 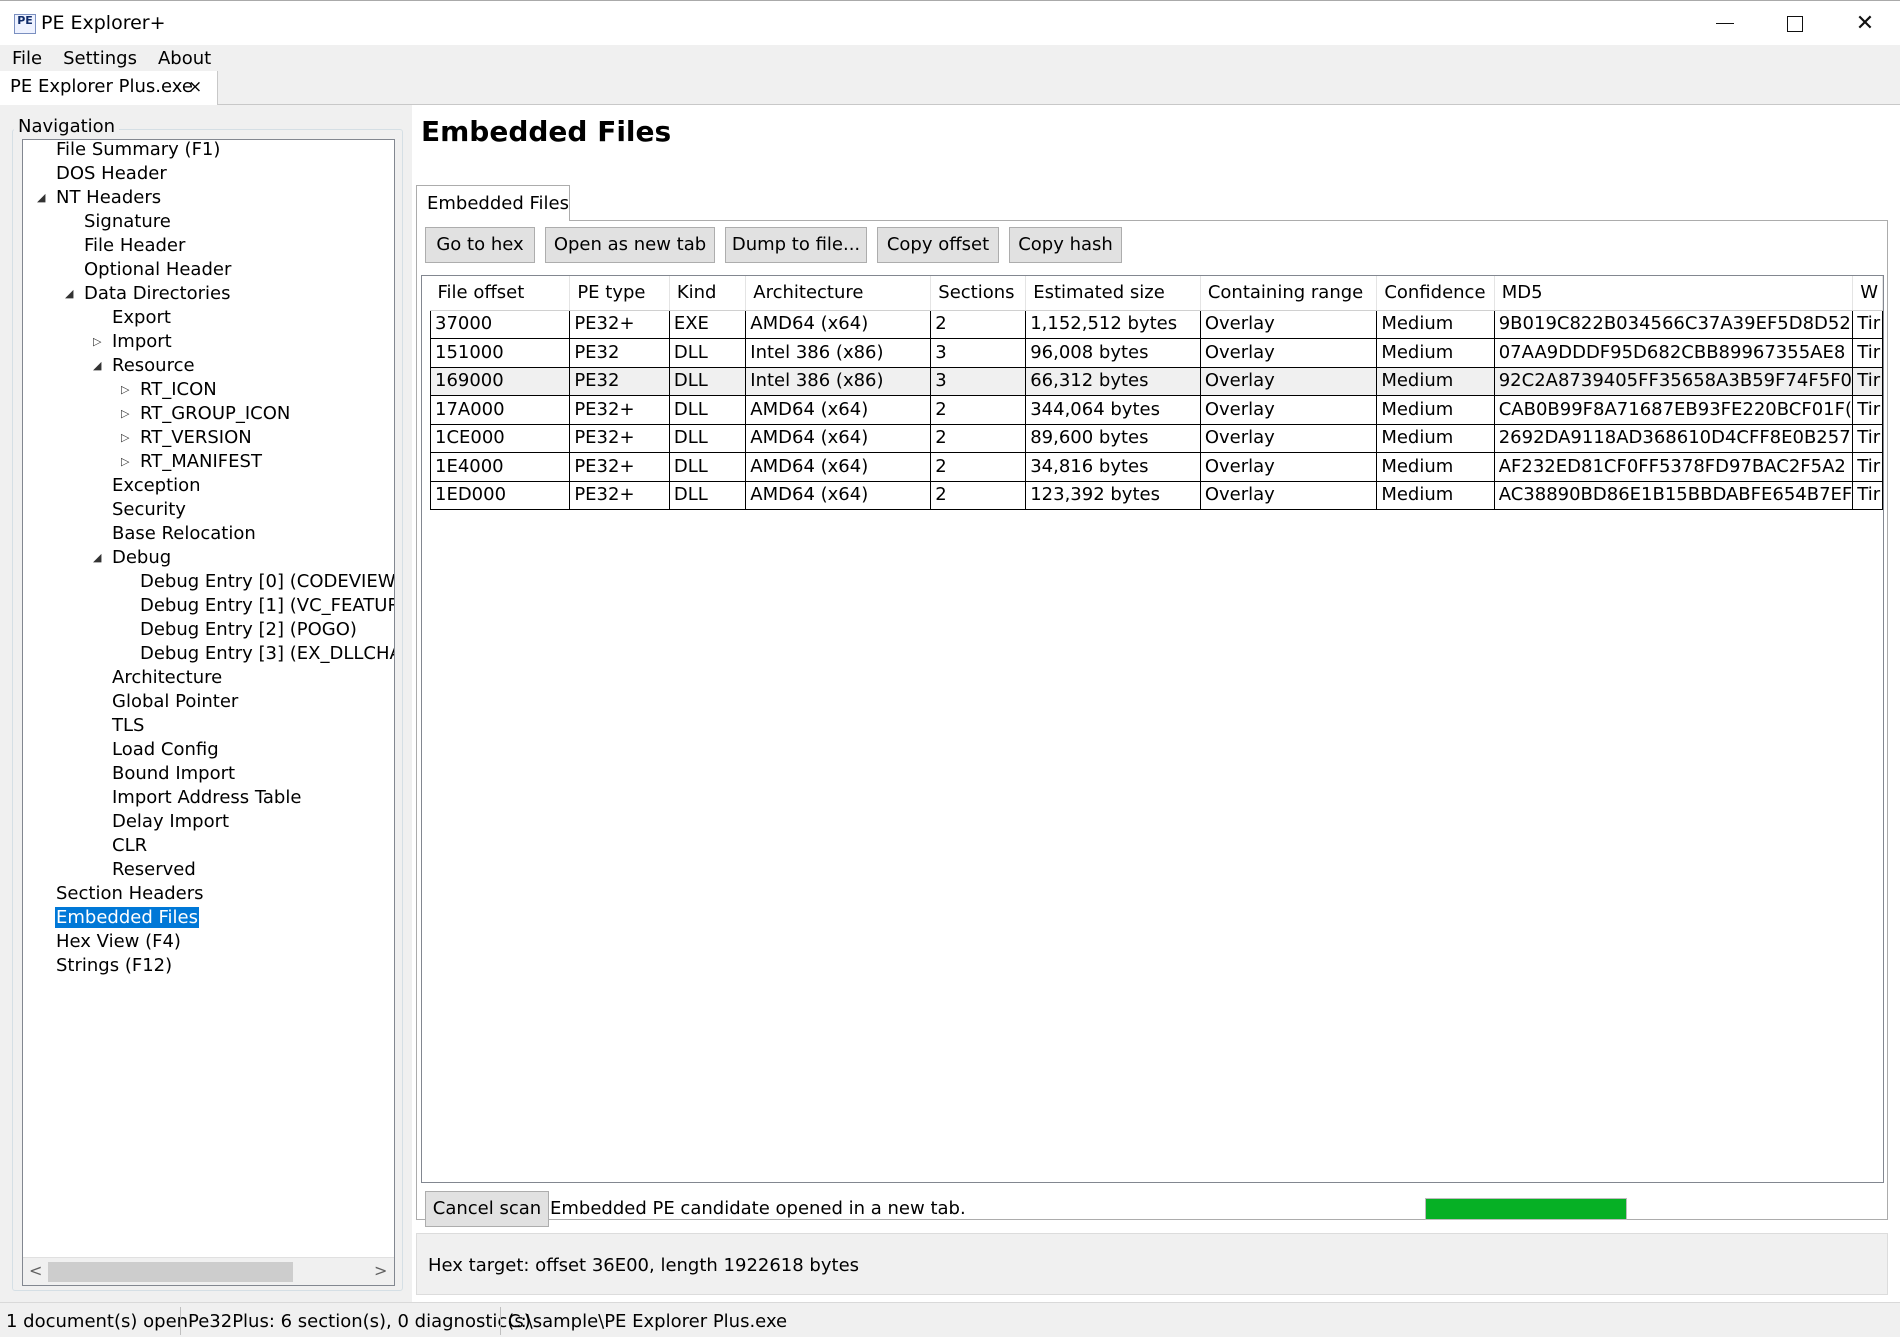 What do you see at coordinates (127, 222) in the screenshot?
I see `nav-item: Signature` at bounding box center [127, 222].